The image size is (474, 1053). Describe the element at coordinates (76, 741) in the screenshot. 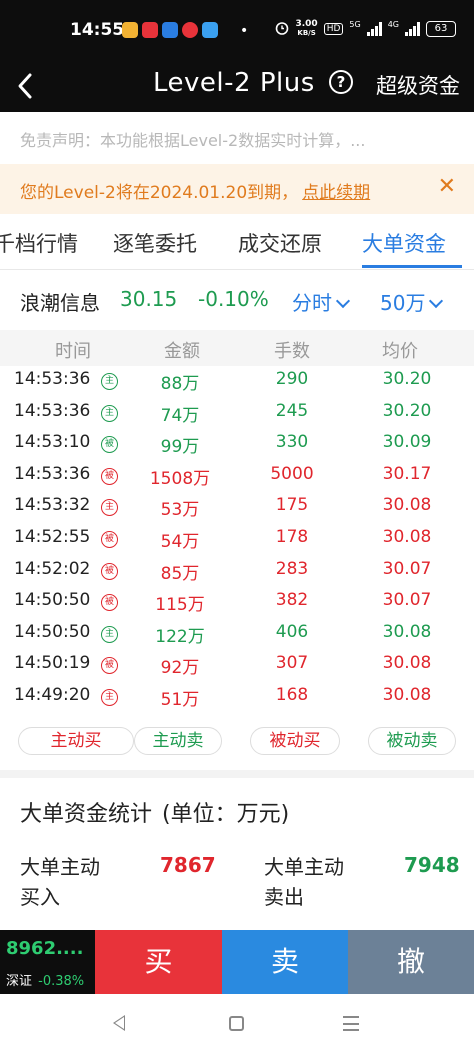

I see `filter-active-buy: 主动买` at that location.